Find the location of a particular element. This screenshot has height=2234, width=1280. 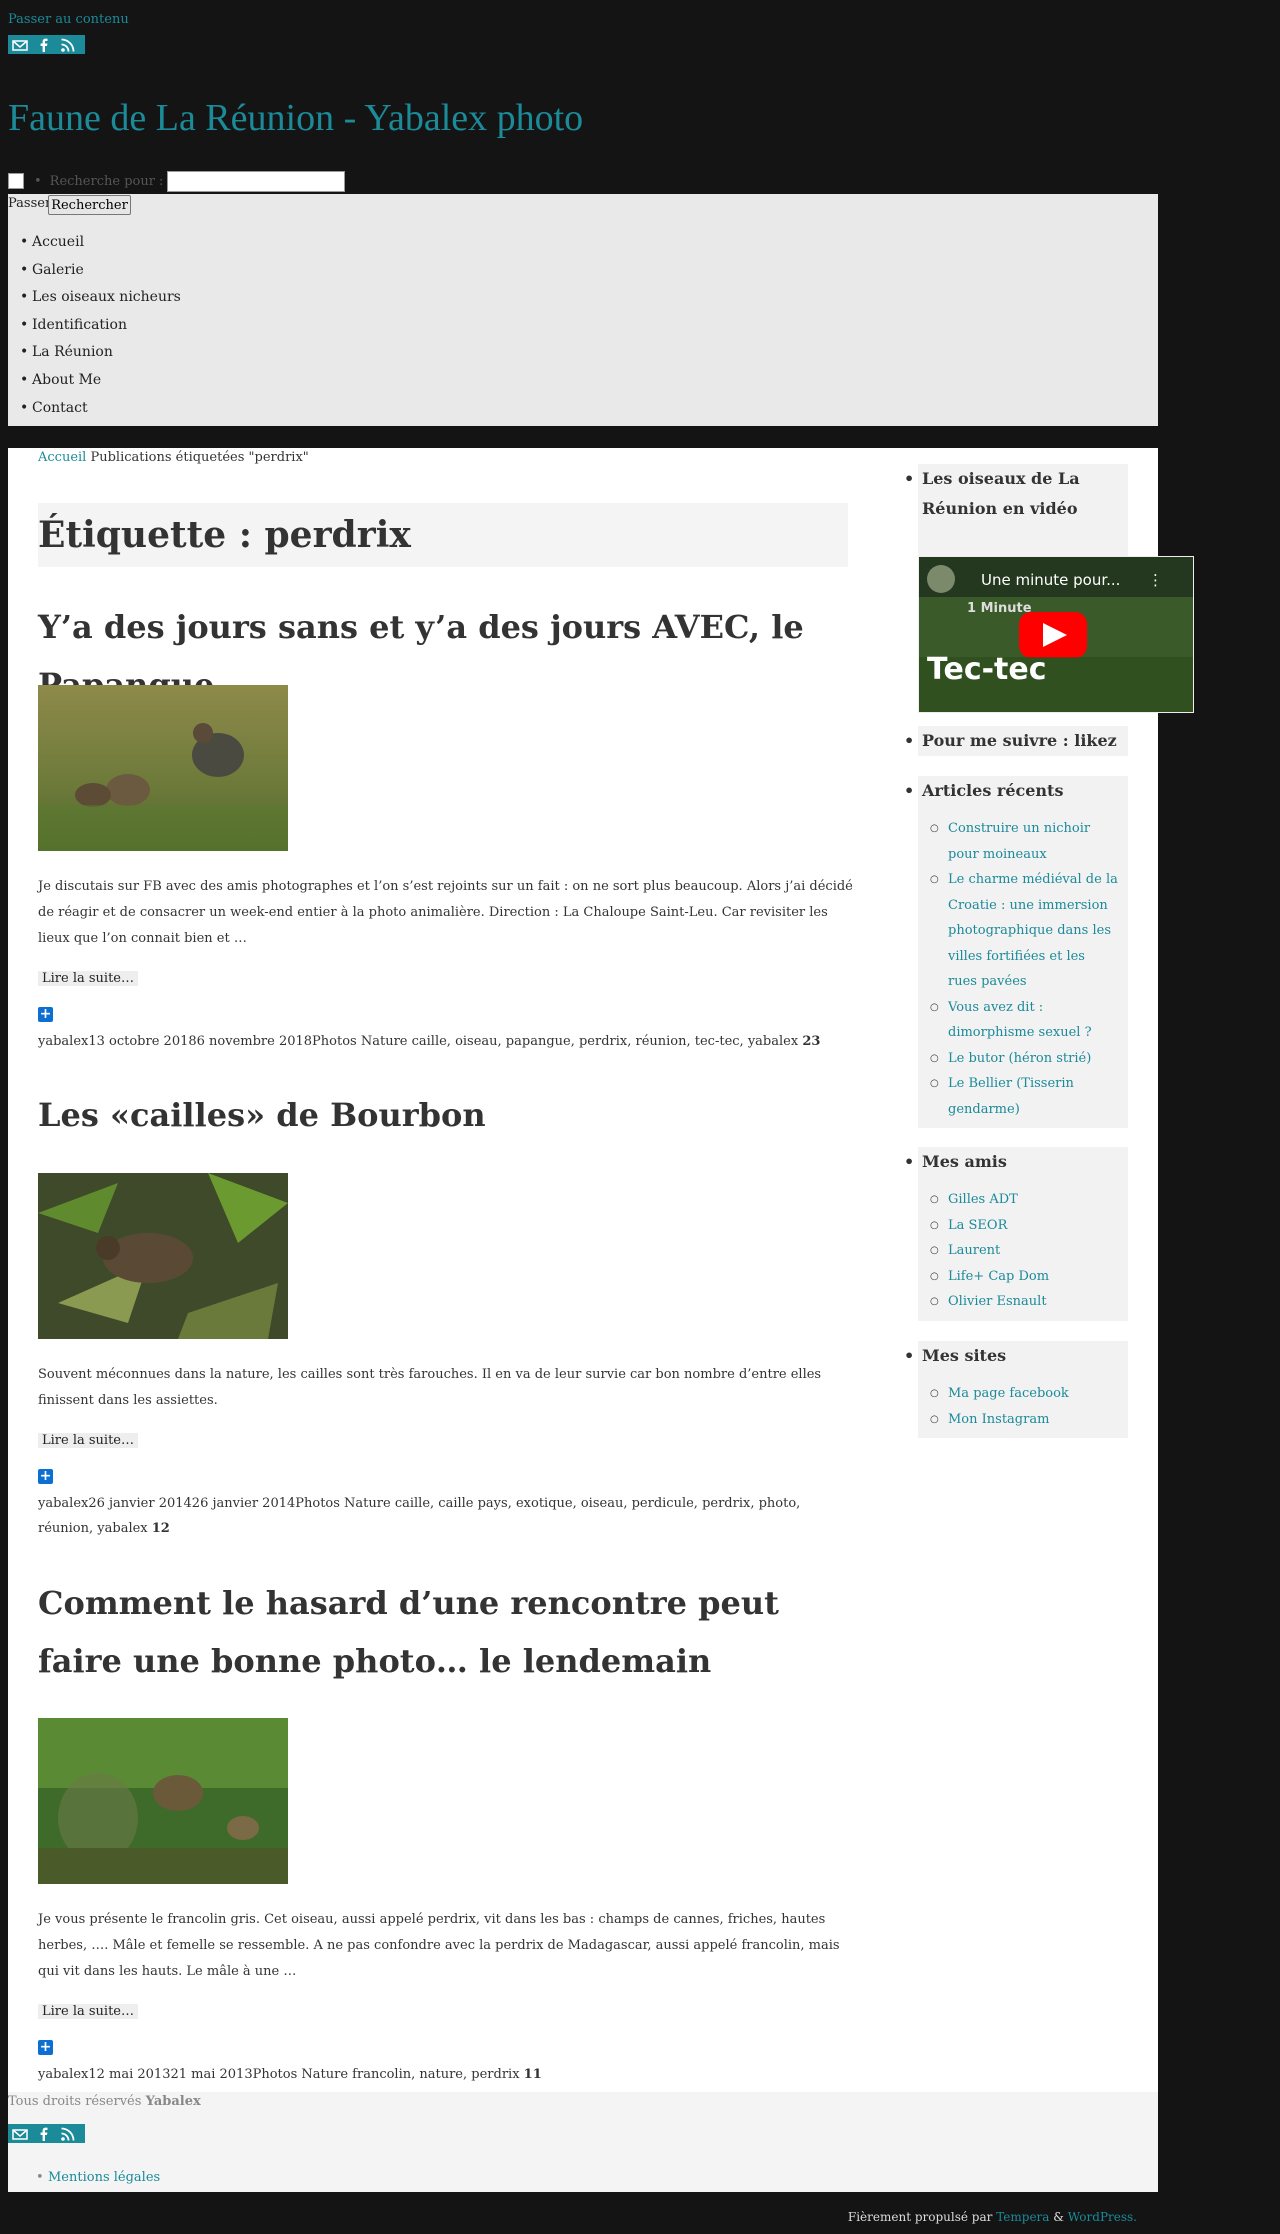

tag-header: Étiquette : perdrix is located at coordinates (443, 535).